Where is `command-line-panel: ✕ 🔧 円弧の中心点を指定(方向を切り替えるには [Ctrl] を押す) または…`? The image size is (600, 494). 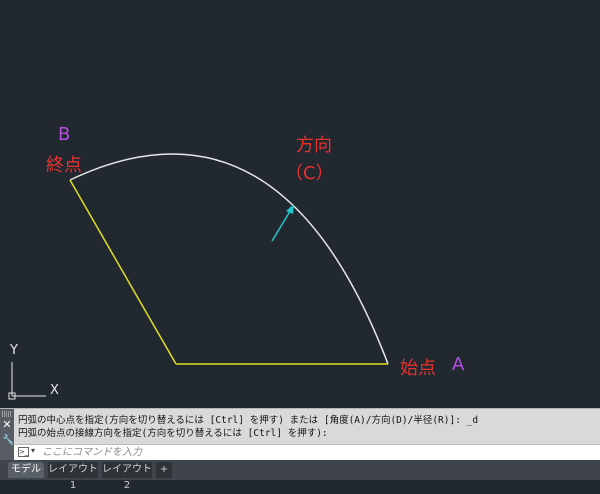
command-line-panel: ✕ 🔧 円弧の中心点を指定(方向を切り替えるには [Ctrl] を押す) または… is located at coordinates (300, 434).